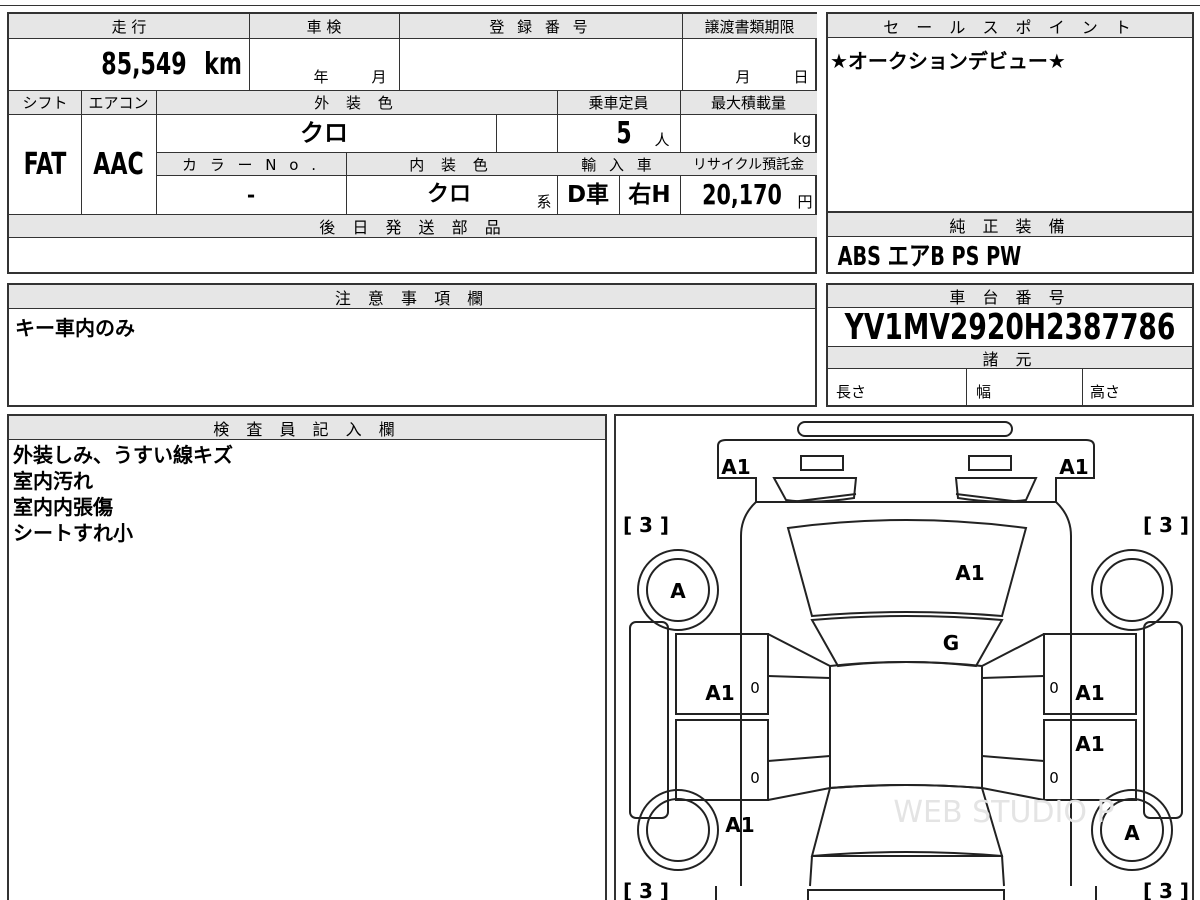 This screenshot has width=1200, height=900. Describe the element at coordinates (1004, 812) in the screenshot. I see `watermark: WEB STUDIO P` at that location.